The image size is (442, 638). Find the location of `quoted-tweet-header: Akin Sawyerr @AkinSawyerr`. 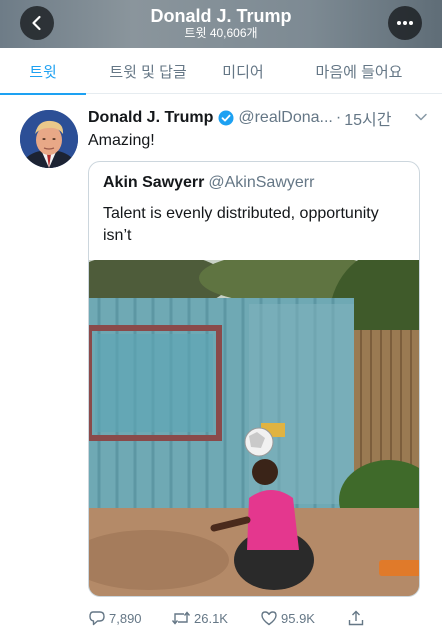

quoted-tweet-header: Akin Sawyerr @AkinSawyerr is located at coordinates (208, 183).